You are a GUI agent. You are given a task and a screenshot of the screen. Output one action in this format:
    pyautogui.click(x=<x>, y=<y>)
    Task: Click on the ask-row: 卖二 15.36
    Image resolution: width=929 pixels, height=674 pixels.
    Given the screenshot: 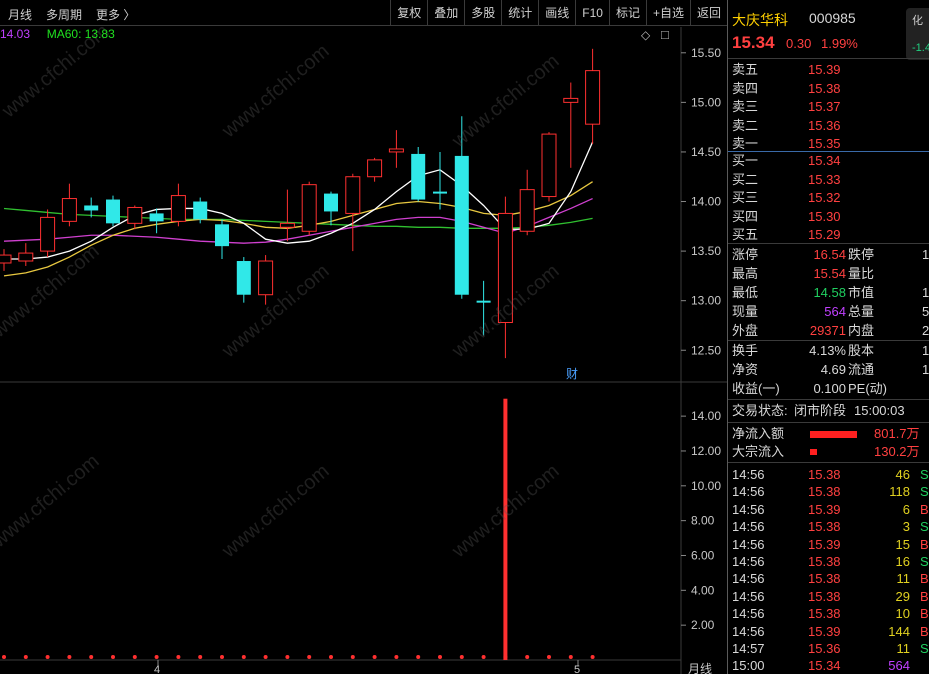 What is the action you would take?
    pyautogui.click(x=828, y=126)
    